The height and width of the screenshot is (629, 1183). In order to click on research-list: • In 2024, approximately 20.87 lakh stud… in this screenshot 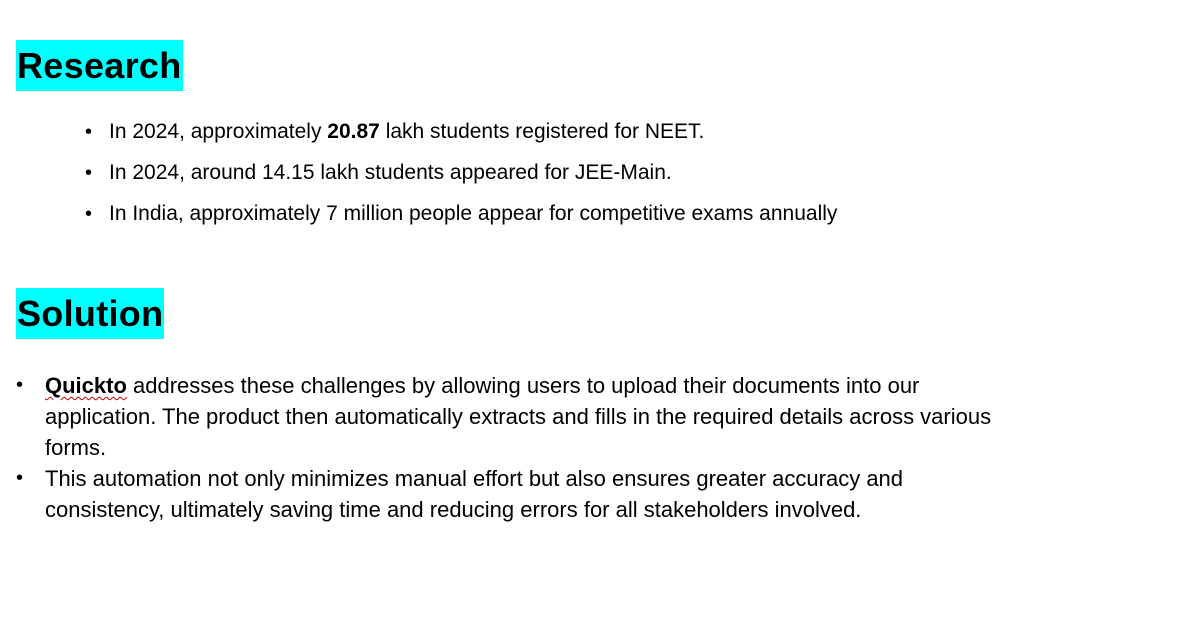, I will do `click(461, 175)`.